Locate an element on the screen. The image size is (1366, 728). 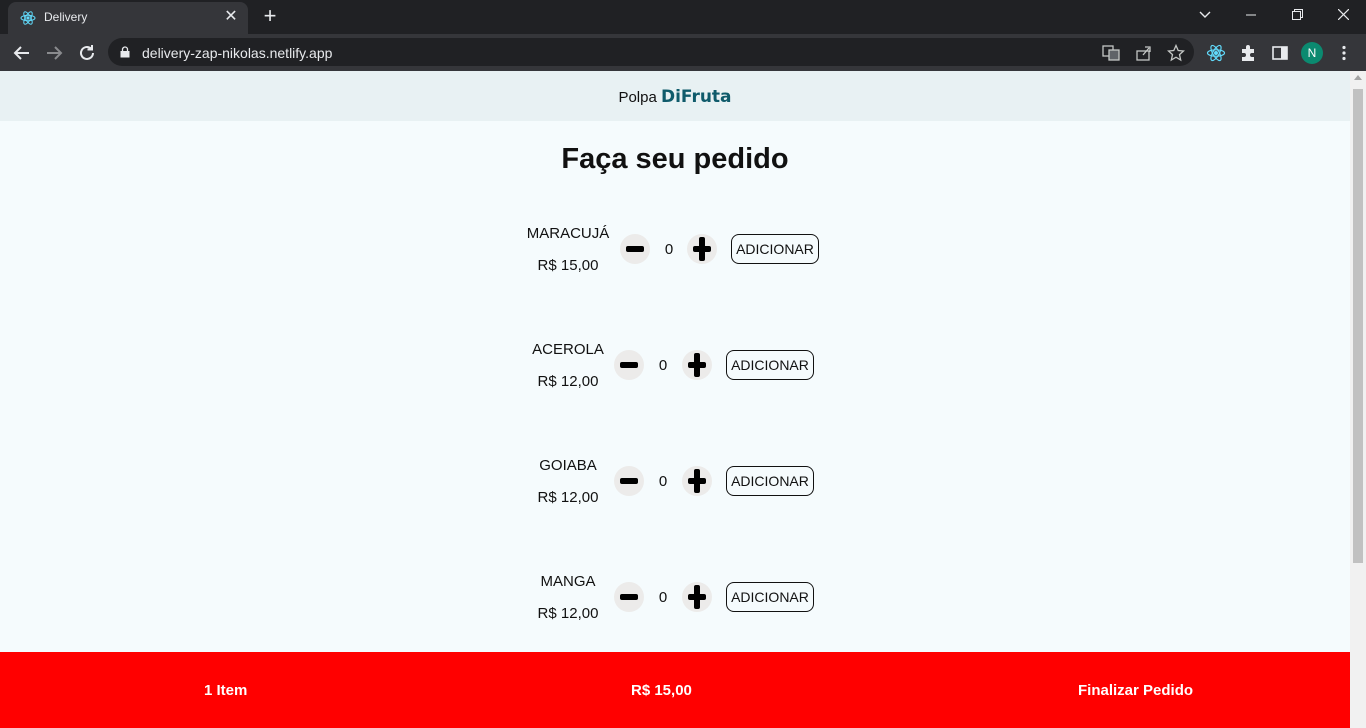
back-icon is located at coordinates (22, 53).